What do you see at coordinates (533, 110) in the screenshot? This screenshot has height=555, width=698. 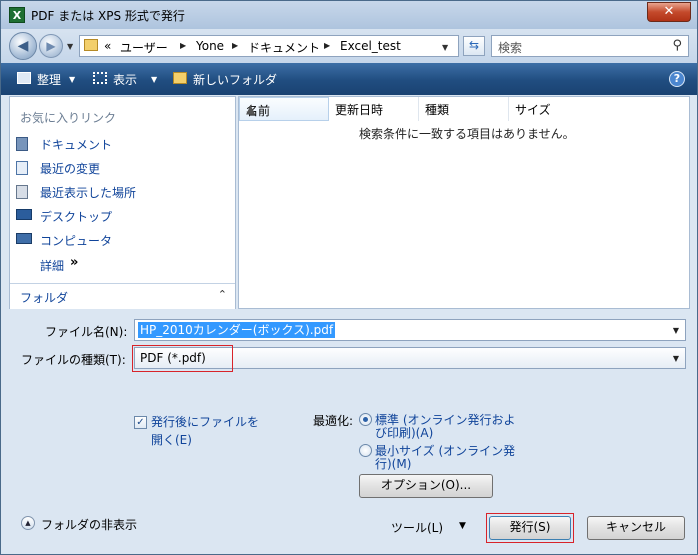 I see `column-header-label: サイズ` at bounding box center [533, 110].